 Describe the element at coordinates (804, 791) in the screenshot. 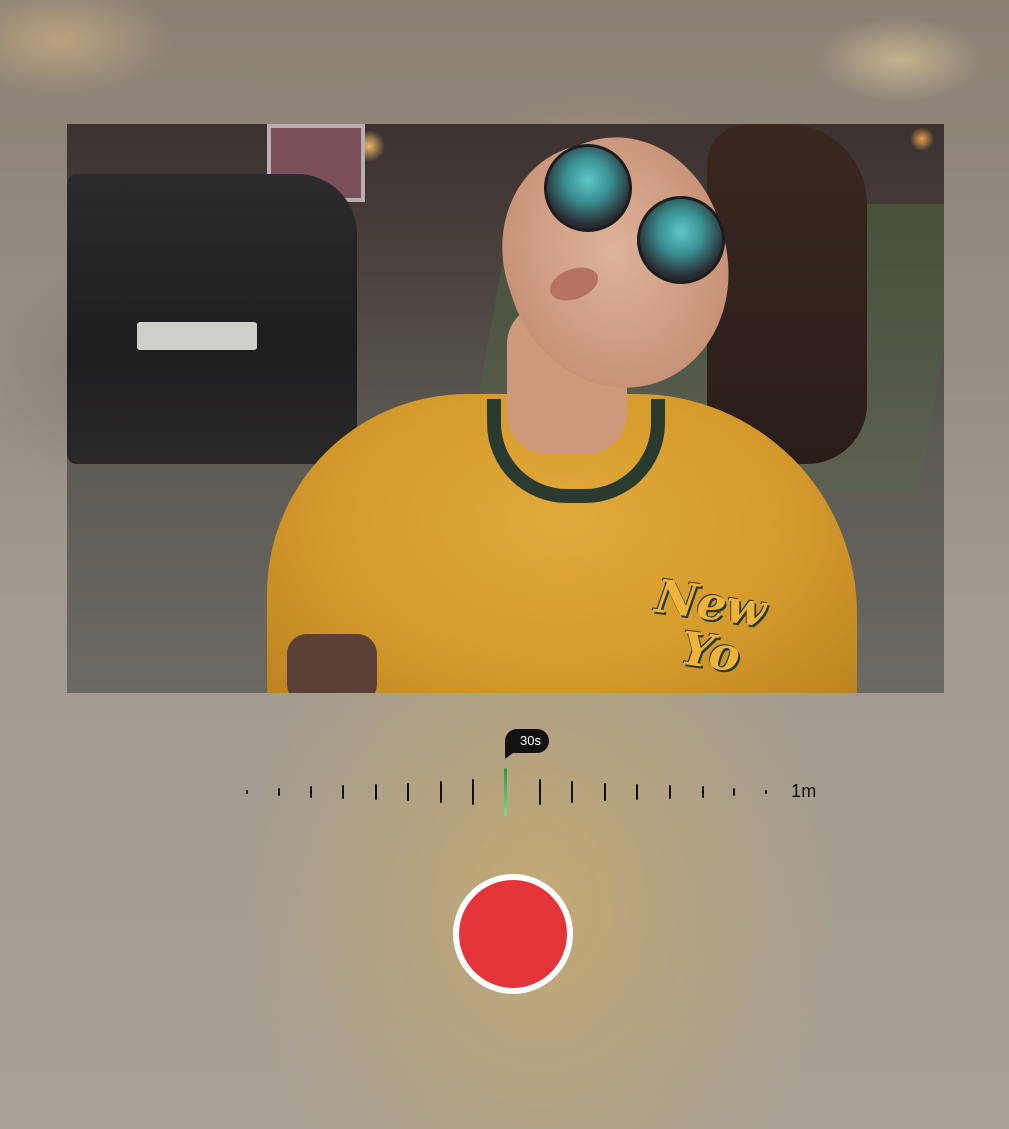

I see `duration-end-label: 1m` at that location.